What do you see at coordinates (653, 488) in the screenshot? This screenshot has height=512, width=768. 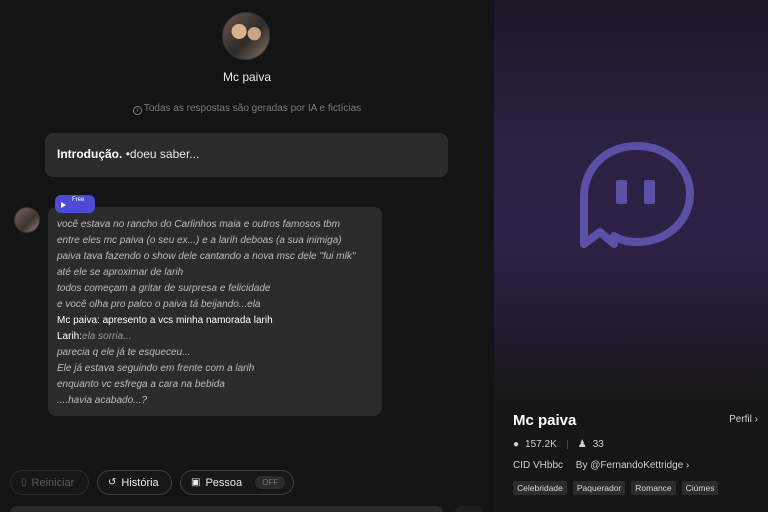 I see `tag: Romance` at bounding box center [653, 488].